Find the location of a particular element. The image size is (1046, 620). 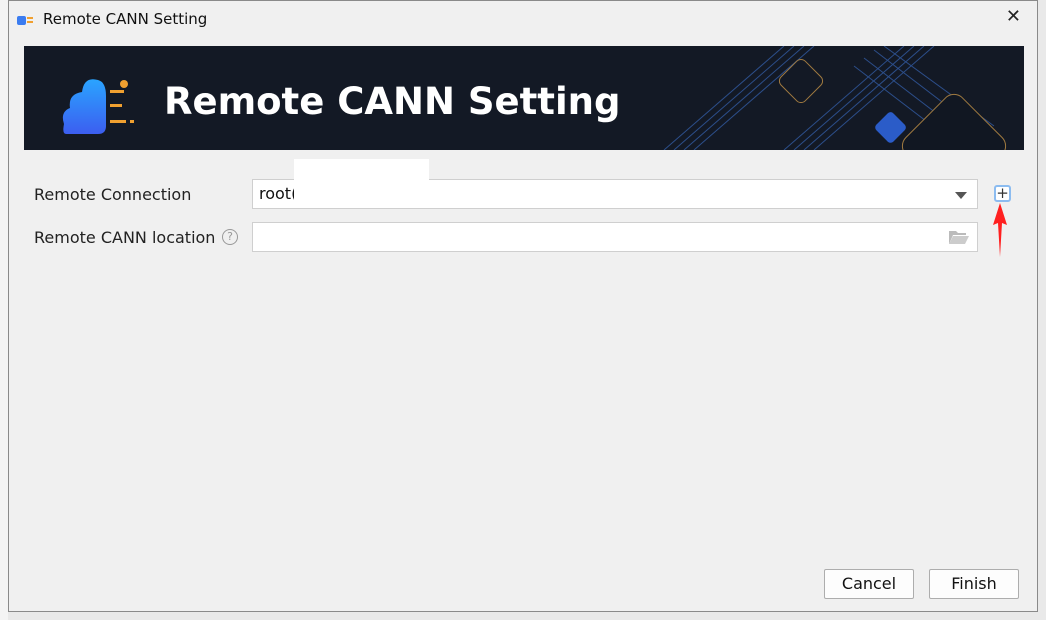

cann-location-label: Remote CANN location is located at coordinates (125, 237).